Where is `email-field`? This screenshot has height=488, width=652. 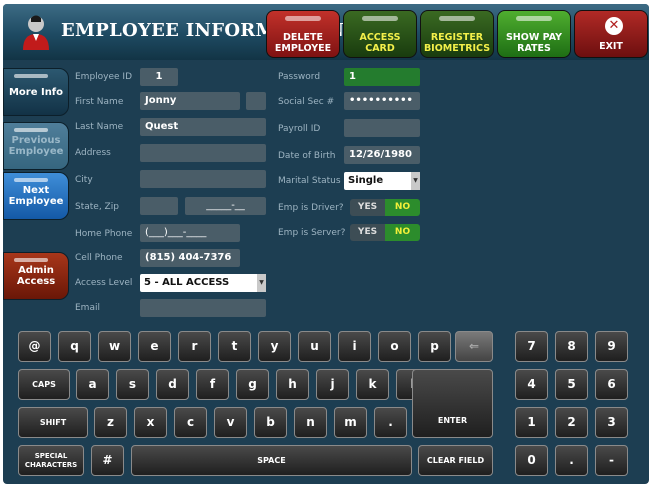
email-field is located at coordinates (203, 308).